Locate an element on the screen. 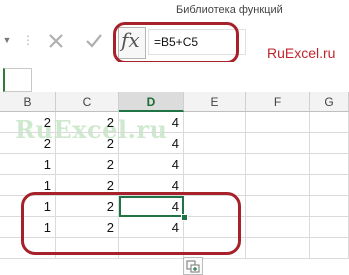 This screenshot has height=275, width=349. column-header-b: B is located at coordinates (28, 102).